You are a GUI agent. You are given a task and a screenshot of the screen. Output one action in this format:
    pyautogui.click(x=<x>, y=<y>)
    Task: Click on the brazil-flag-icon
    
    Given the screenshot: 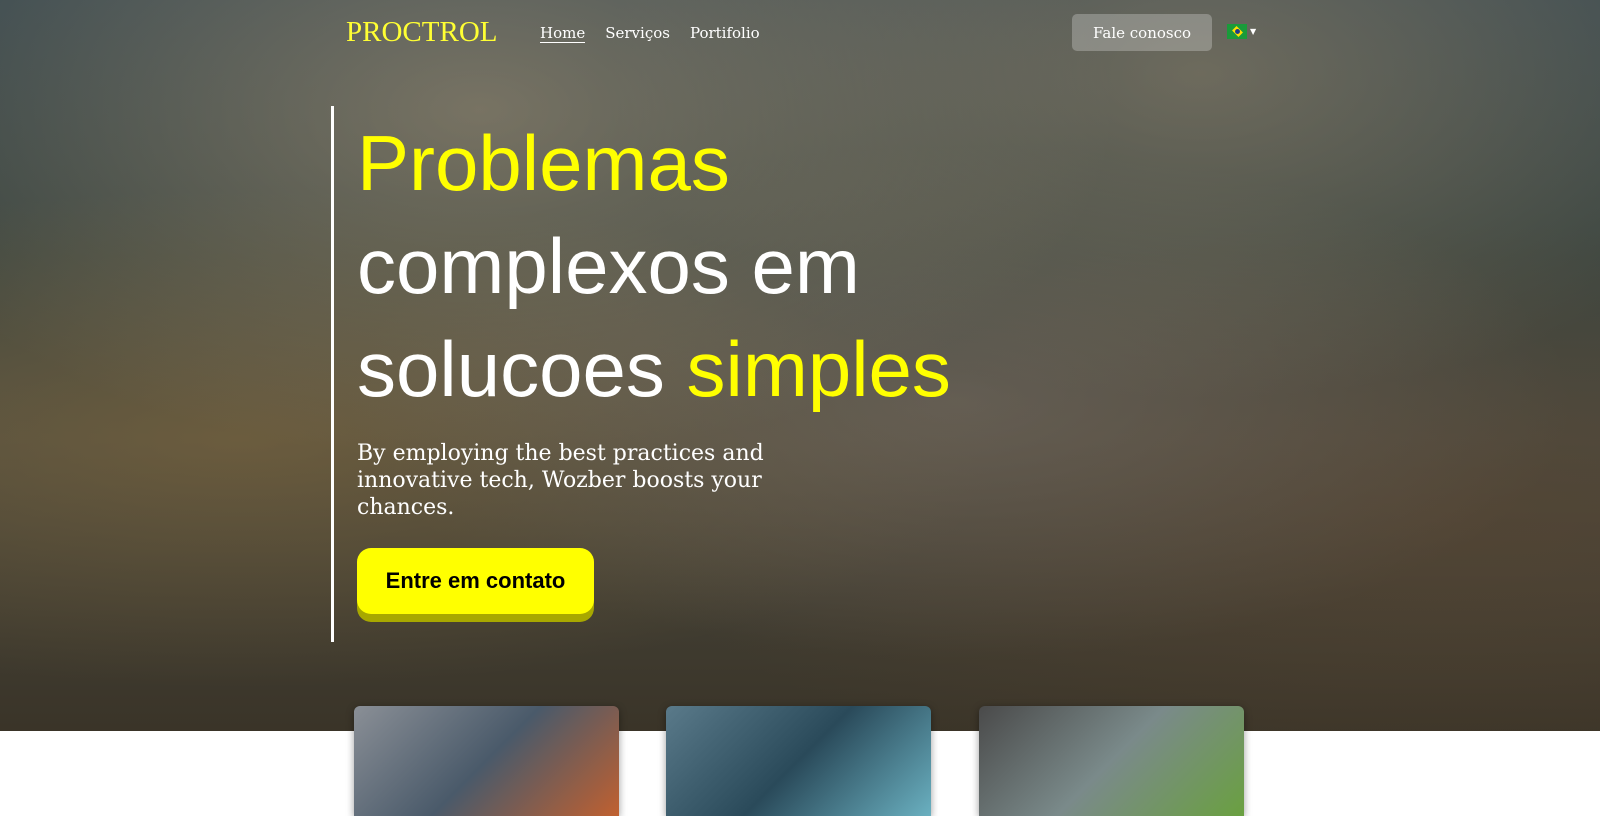 What is the action you would take?
    pyautogui.click(x=1237, y=31)
    